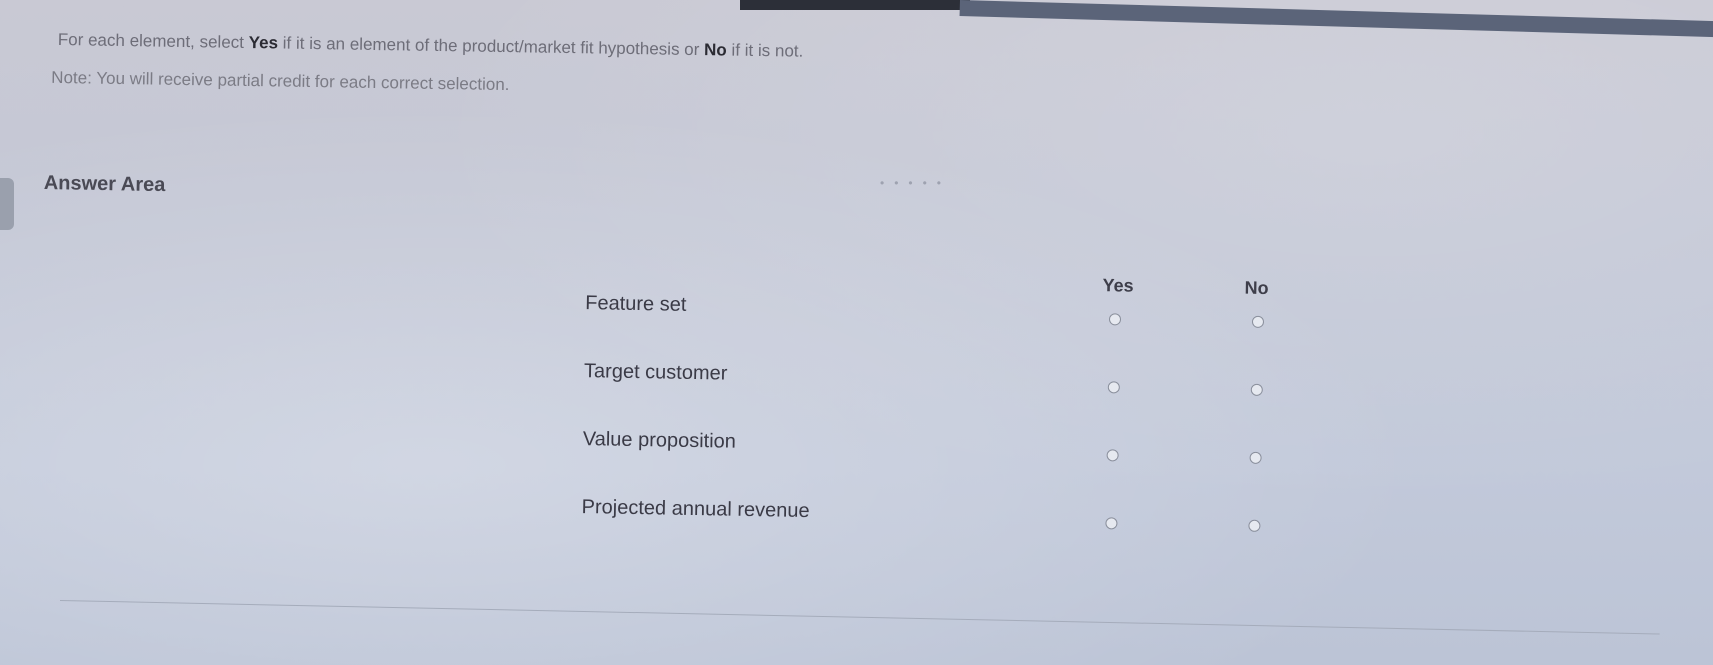  What do you see at coordinates (1115, 319) in the screenshot?
I see `radio-feature-set-yes` at bounding box center [1115, 319].